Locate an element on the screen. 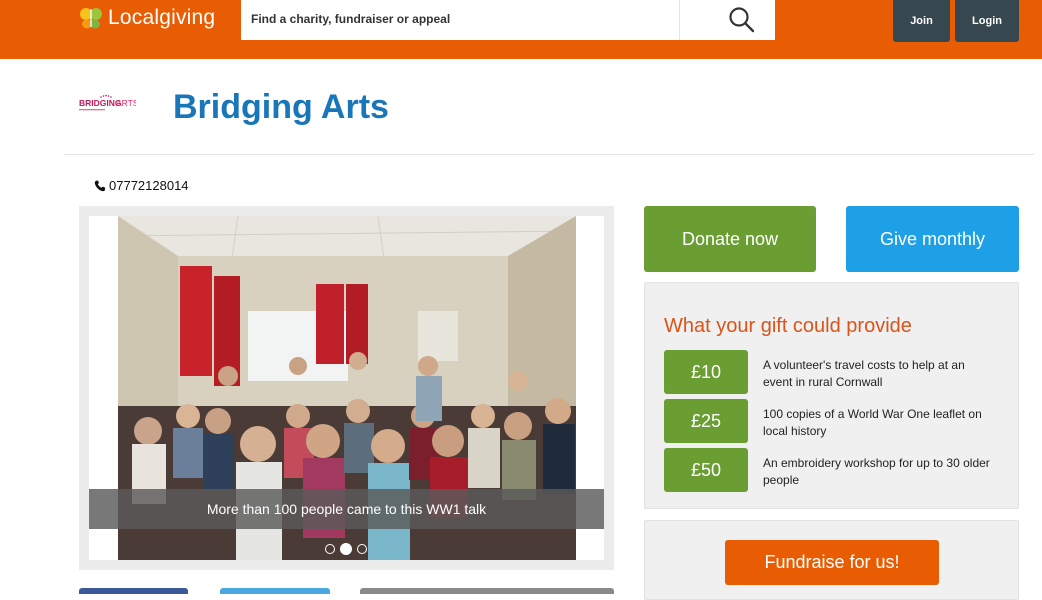 This screenshot has height=600, width=1042. charity-logo: BRIDGING ARTS is located at coordinates (107, 102).